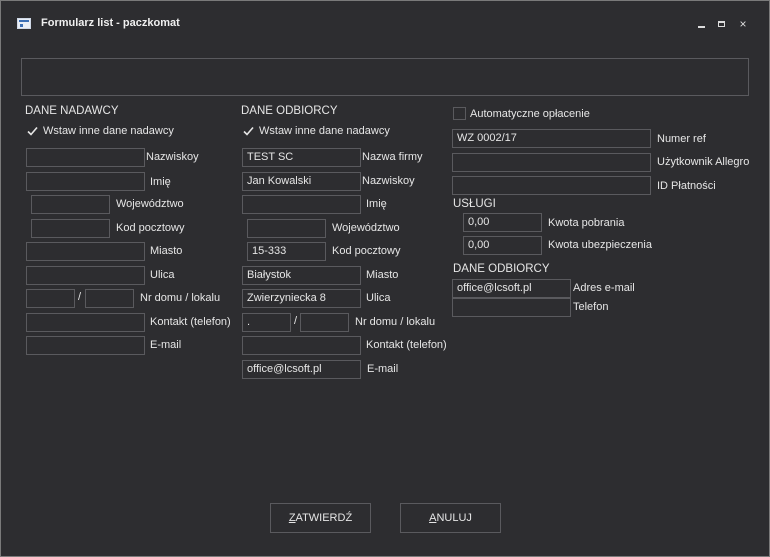 The width and height of the screenshot is (770, 557). Describe the element at coordinates (172, 157) in the screenshot. I see `sender-surname-label: Nazwiskoy` at that location.